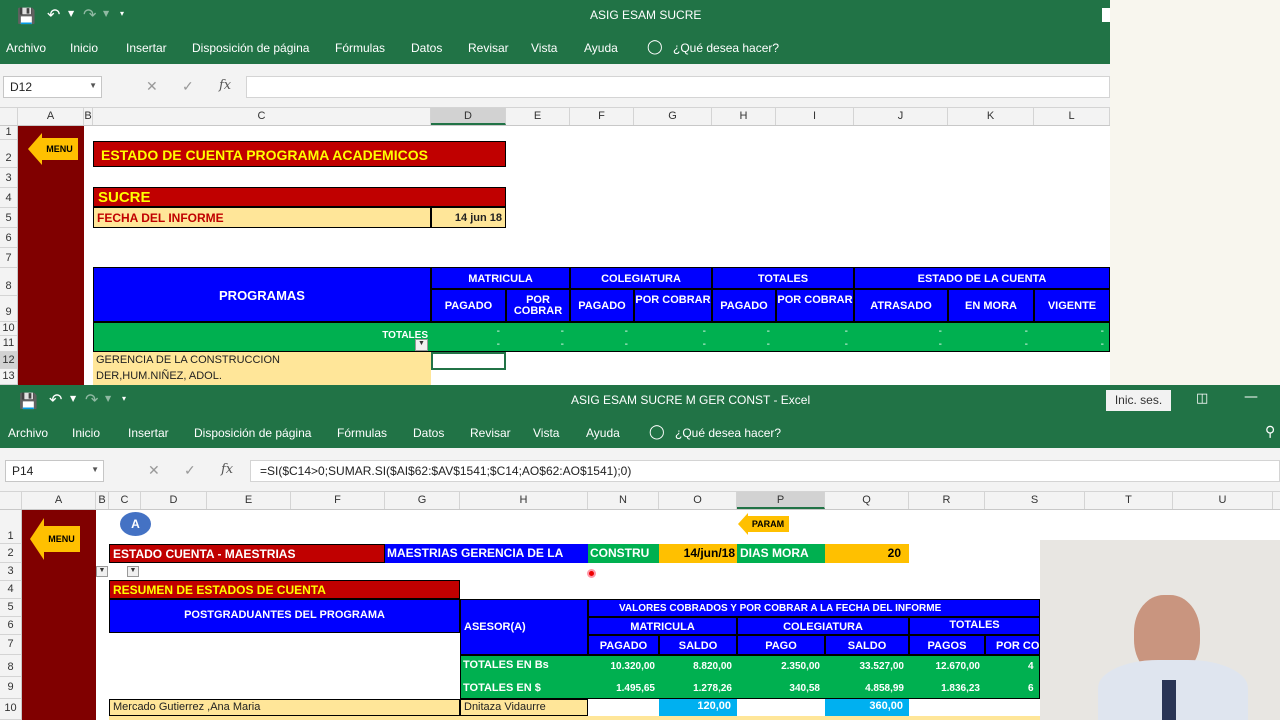  I want to click on name-box: P14 ▼, so click(54, 471).